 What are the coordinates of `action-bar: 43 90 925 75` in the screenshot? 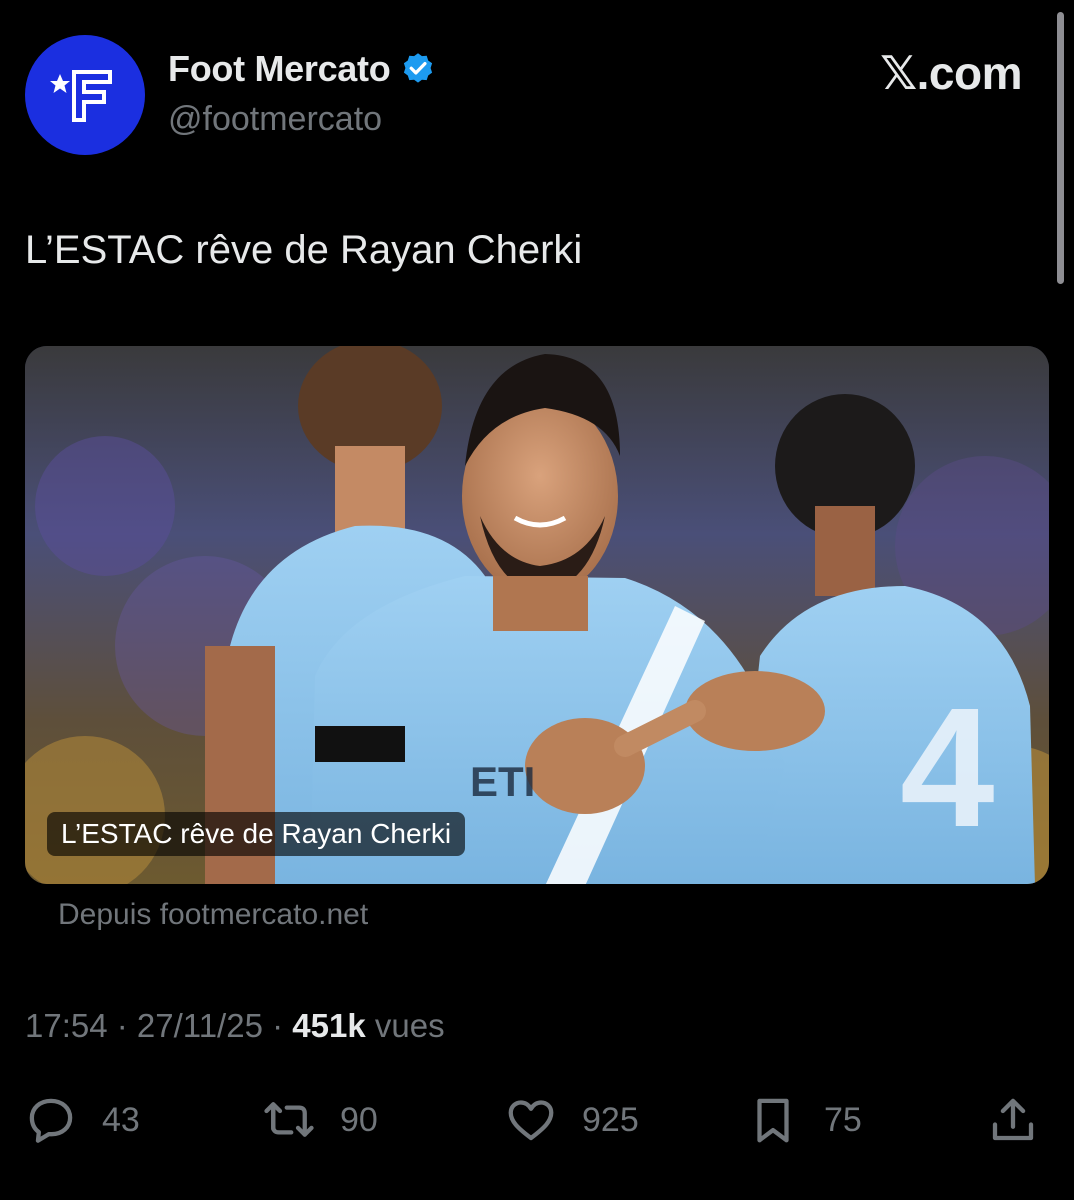 It's located at (537, 1120).